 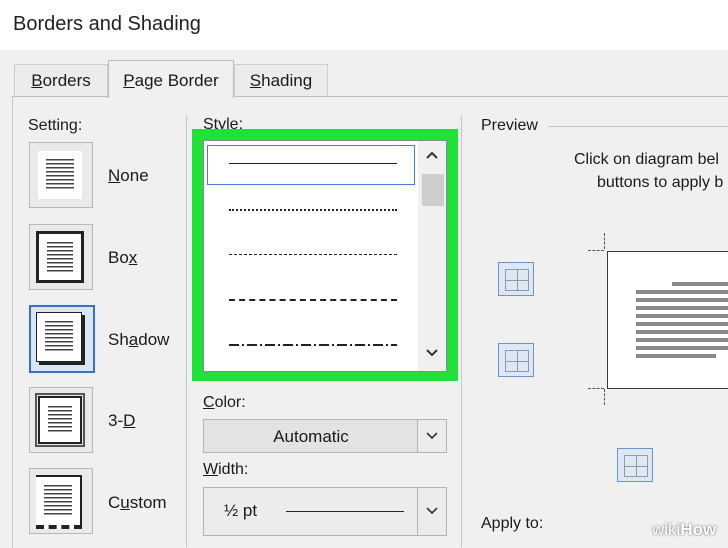 What do you see at coordinates (433, 190) in the screenshot?
I see `scroll-thumb` at bounding box center [433, 190].